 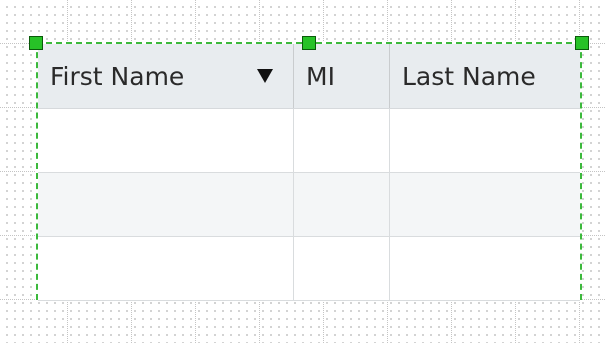 I want to click on resize-handle-top-left, so click(x=36, y=43).